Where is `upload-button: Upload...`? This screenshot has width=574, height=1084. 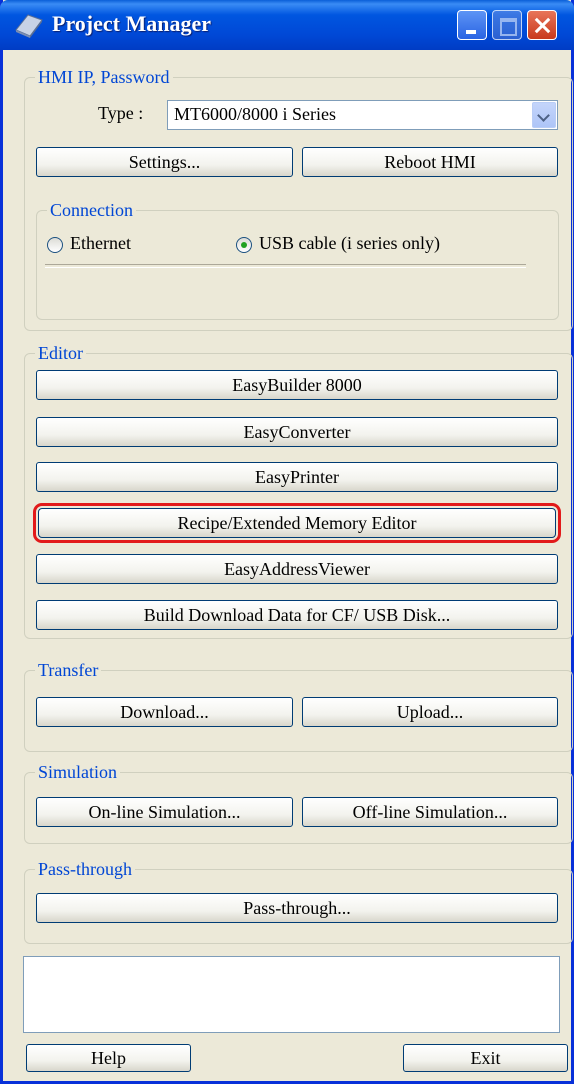
upload-button: Upload... is located at coordinates (430, 712).